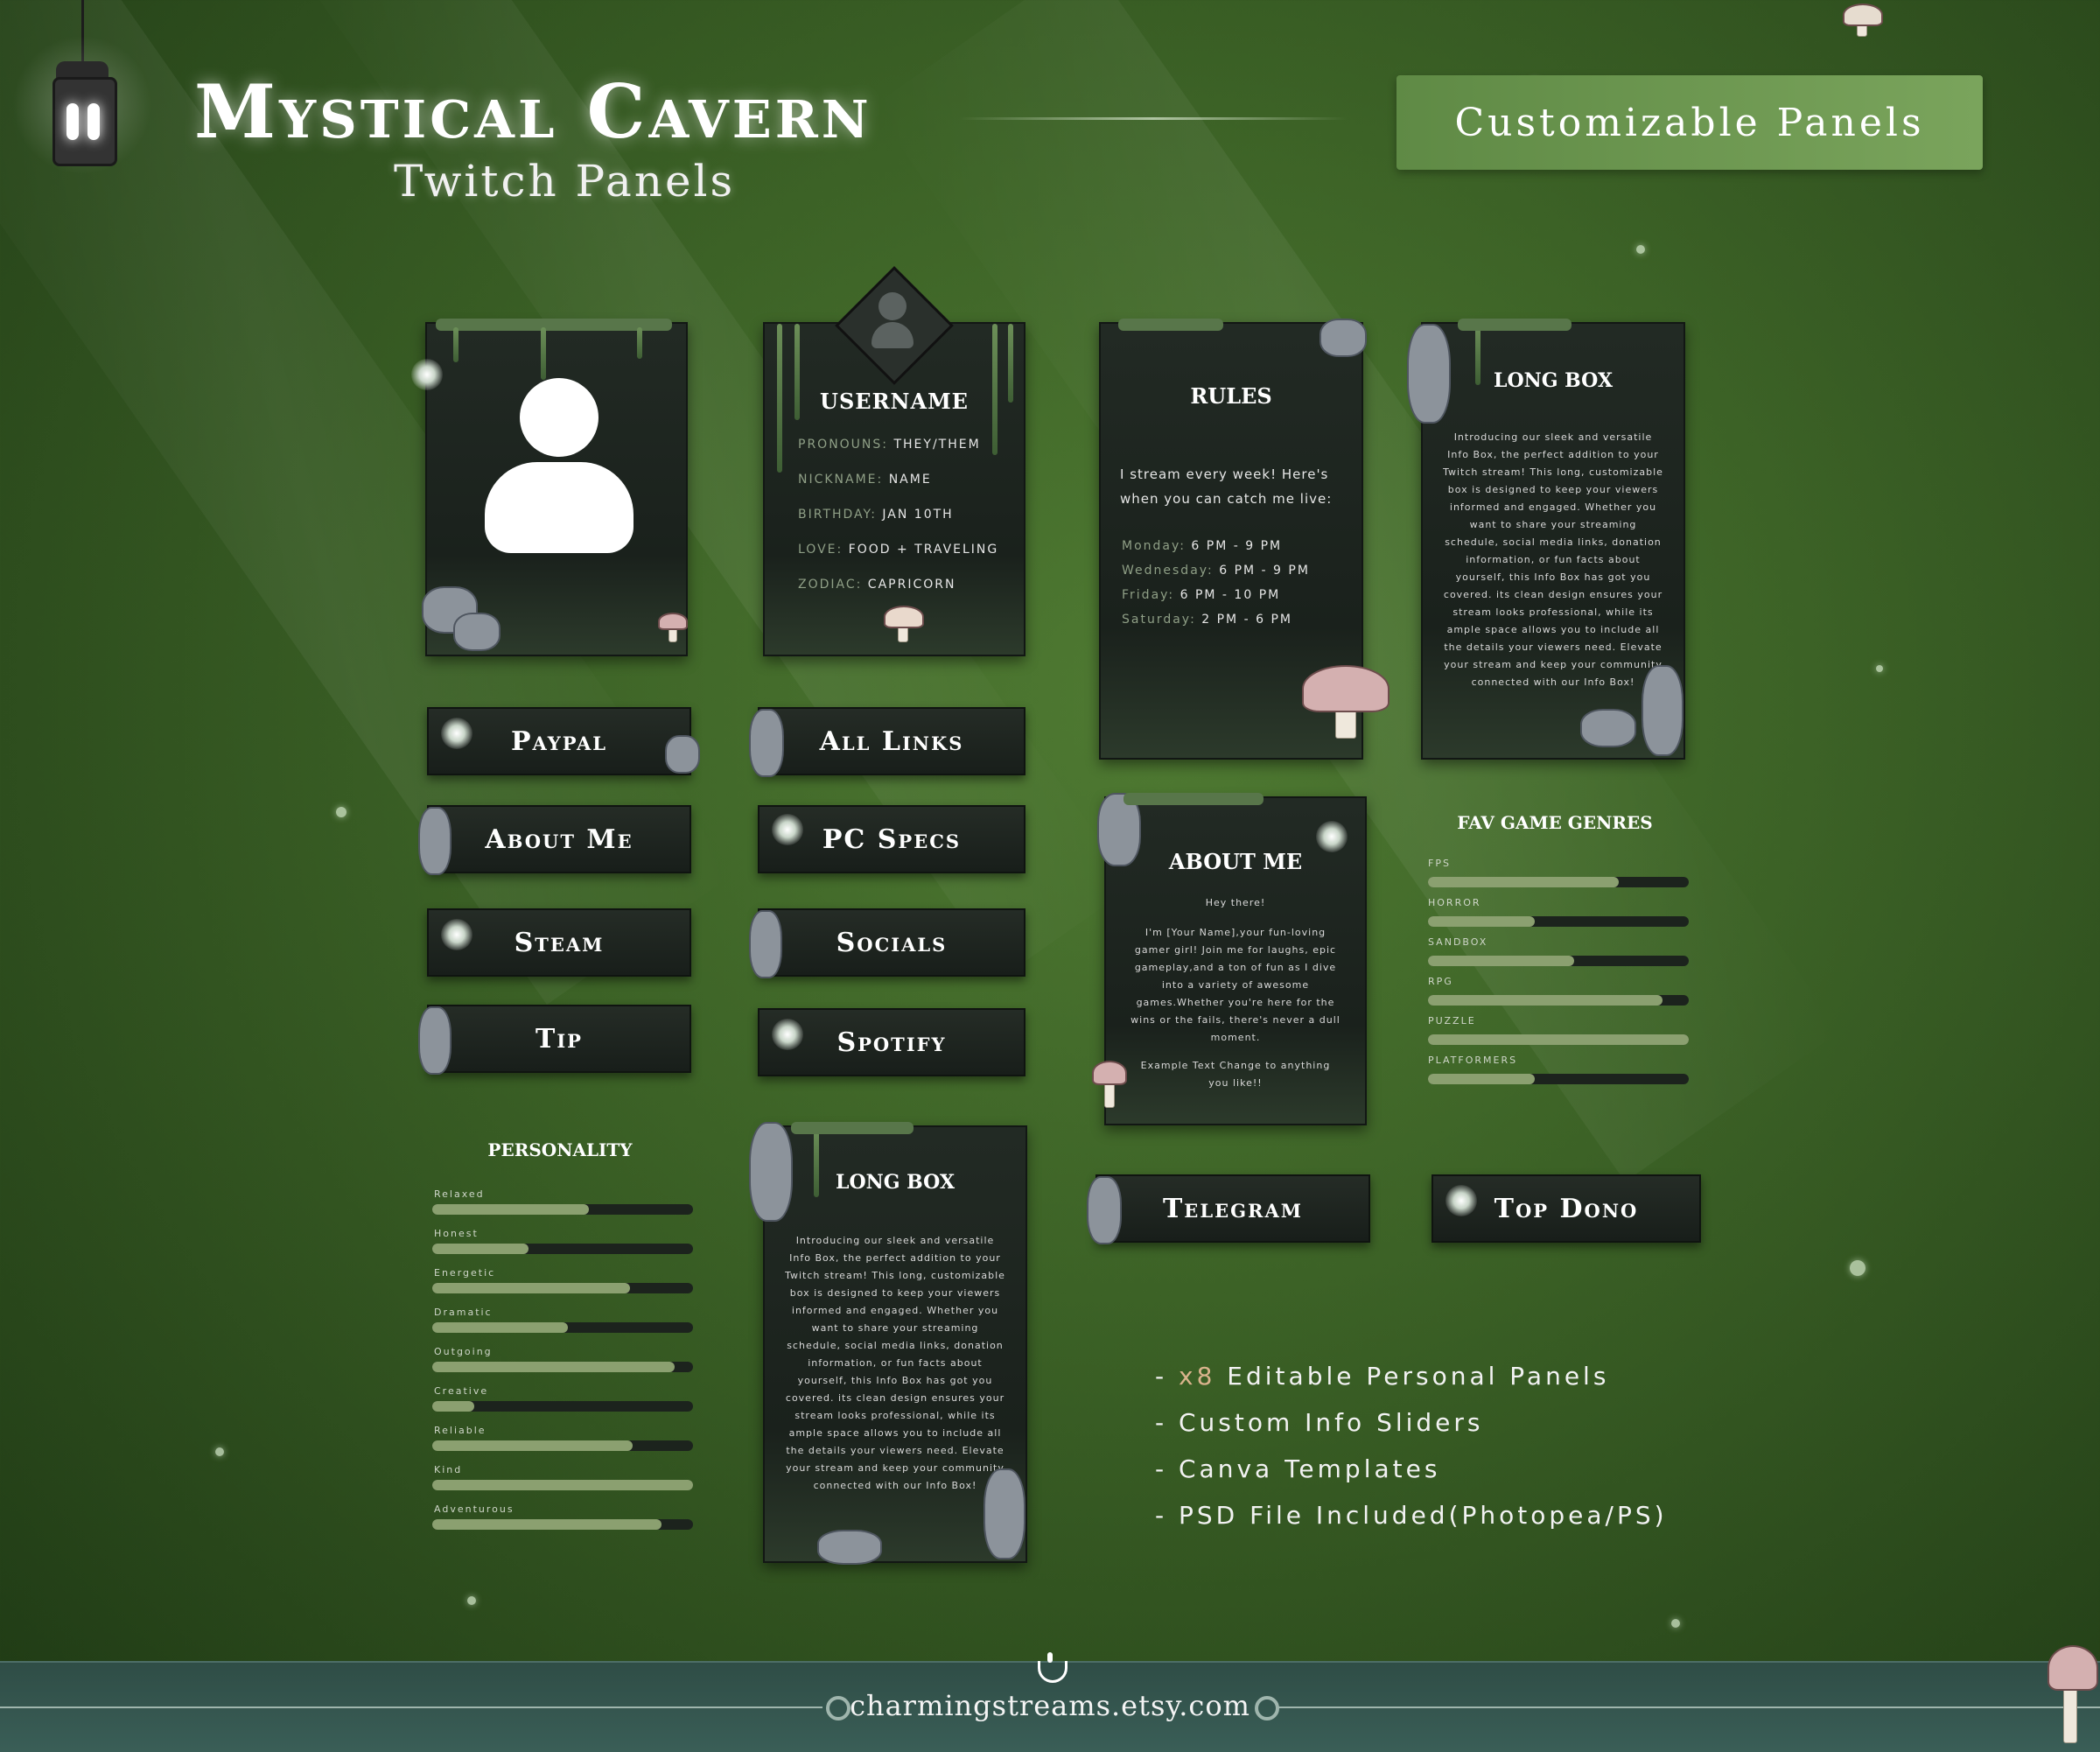 This screenshot has width=2100, height=1752. Describe the element at coordinates (1382, 1376) in the screenshot. I see `feature-item: - x8 Editable Personal Panels` at that location.